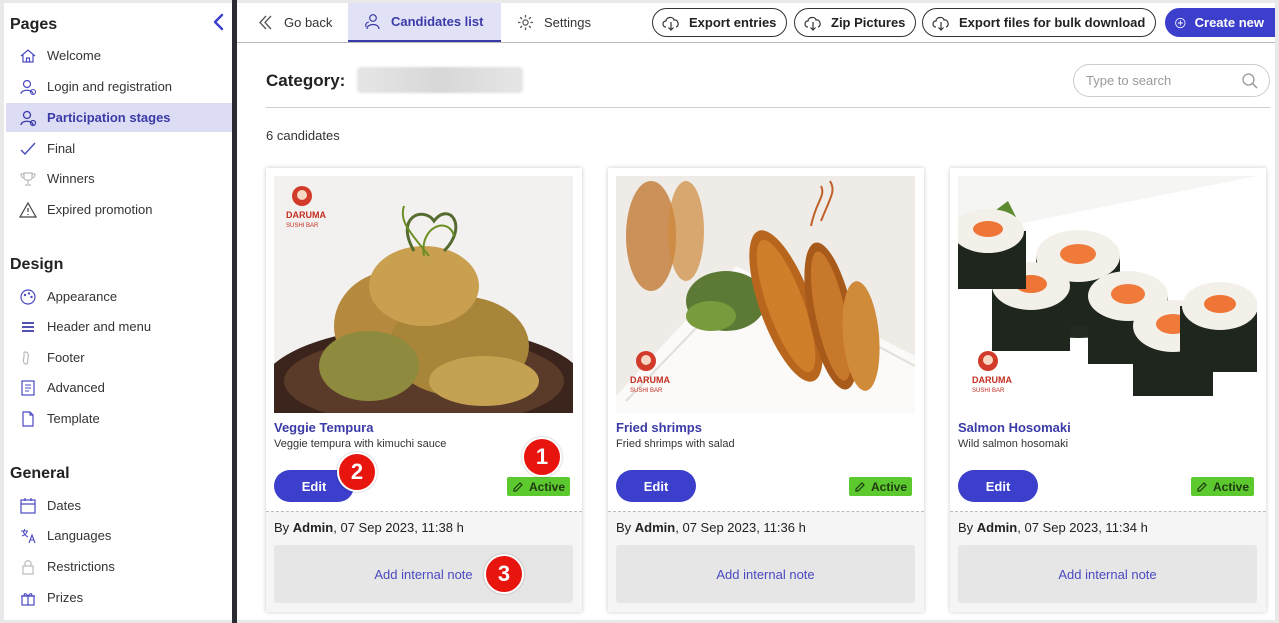 This screenshot has width=1279, height=623. Describe the element at coordinates (65, 597) in the screenshot. I see `sidebar-item-label: Prizes` at that location.